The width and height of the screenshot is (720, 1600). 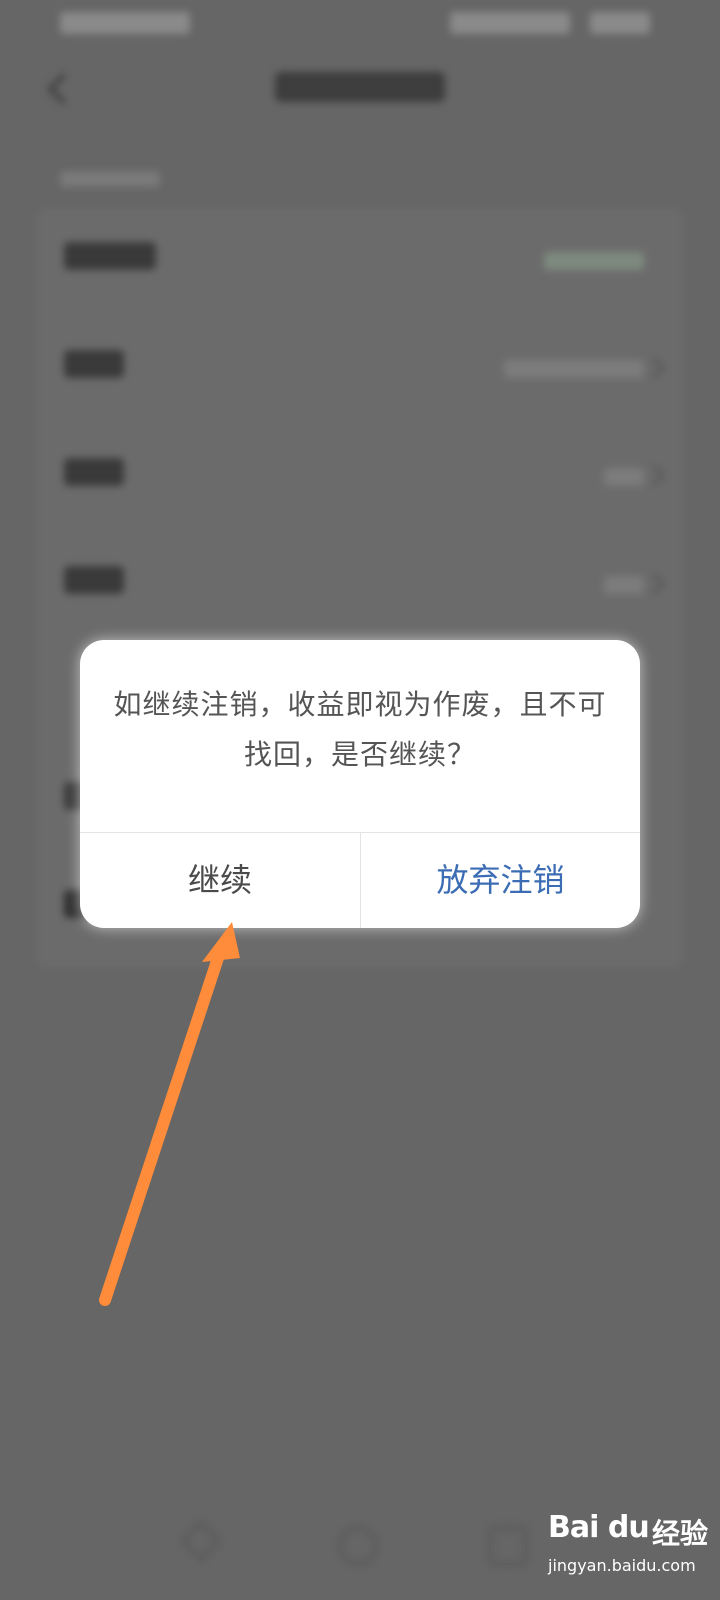 What do you see at coordinates (622, 1565) in the screenshot?
I see `watermark-url: jingyan.baidu.com` at bounding box center [622, 1565].